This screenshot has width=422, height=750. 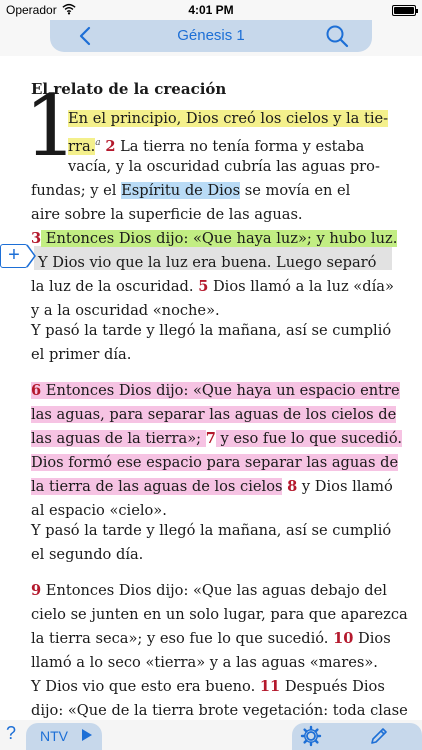 I want to click on chapter-title: Génesis 1, so click(x=211, y=35).